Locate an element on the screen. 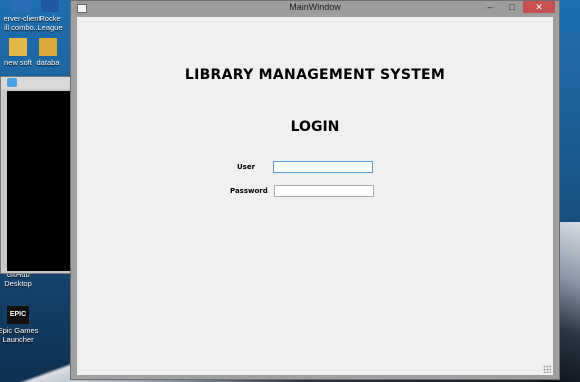  desktop-icon-epic-games: EPIC Epic Games Launcher is located at coordinates (27, 325).